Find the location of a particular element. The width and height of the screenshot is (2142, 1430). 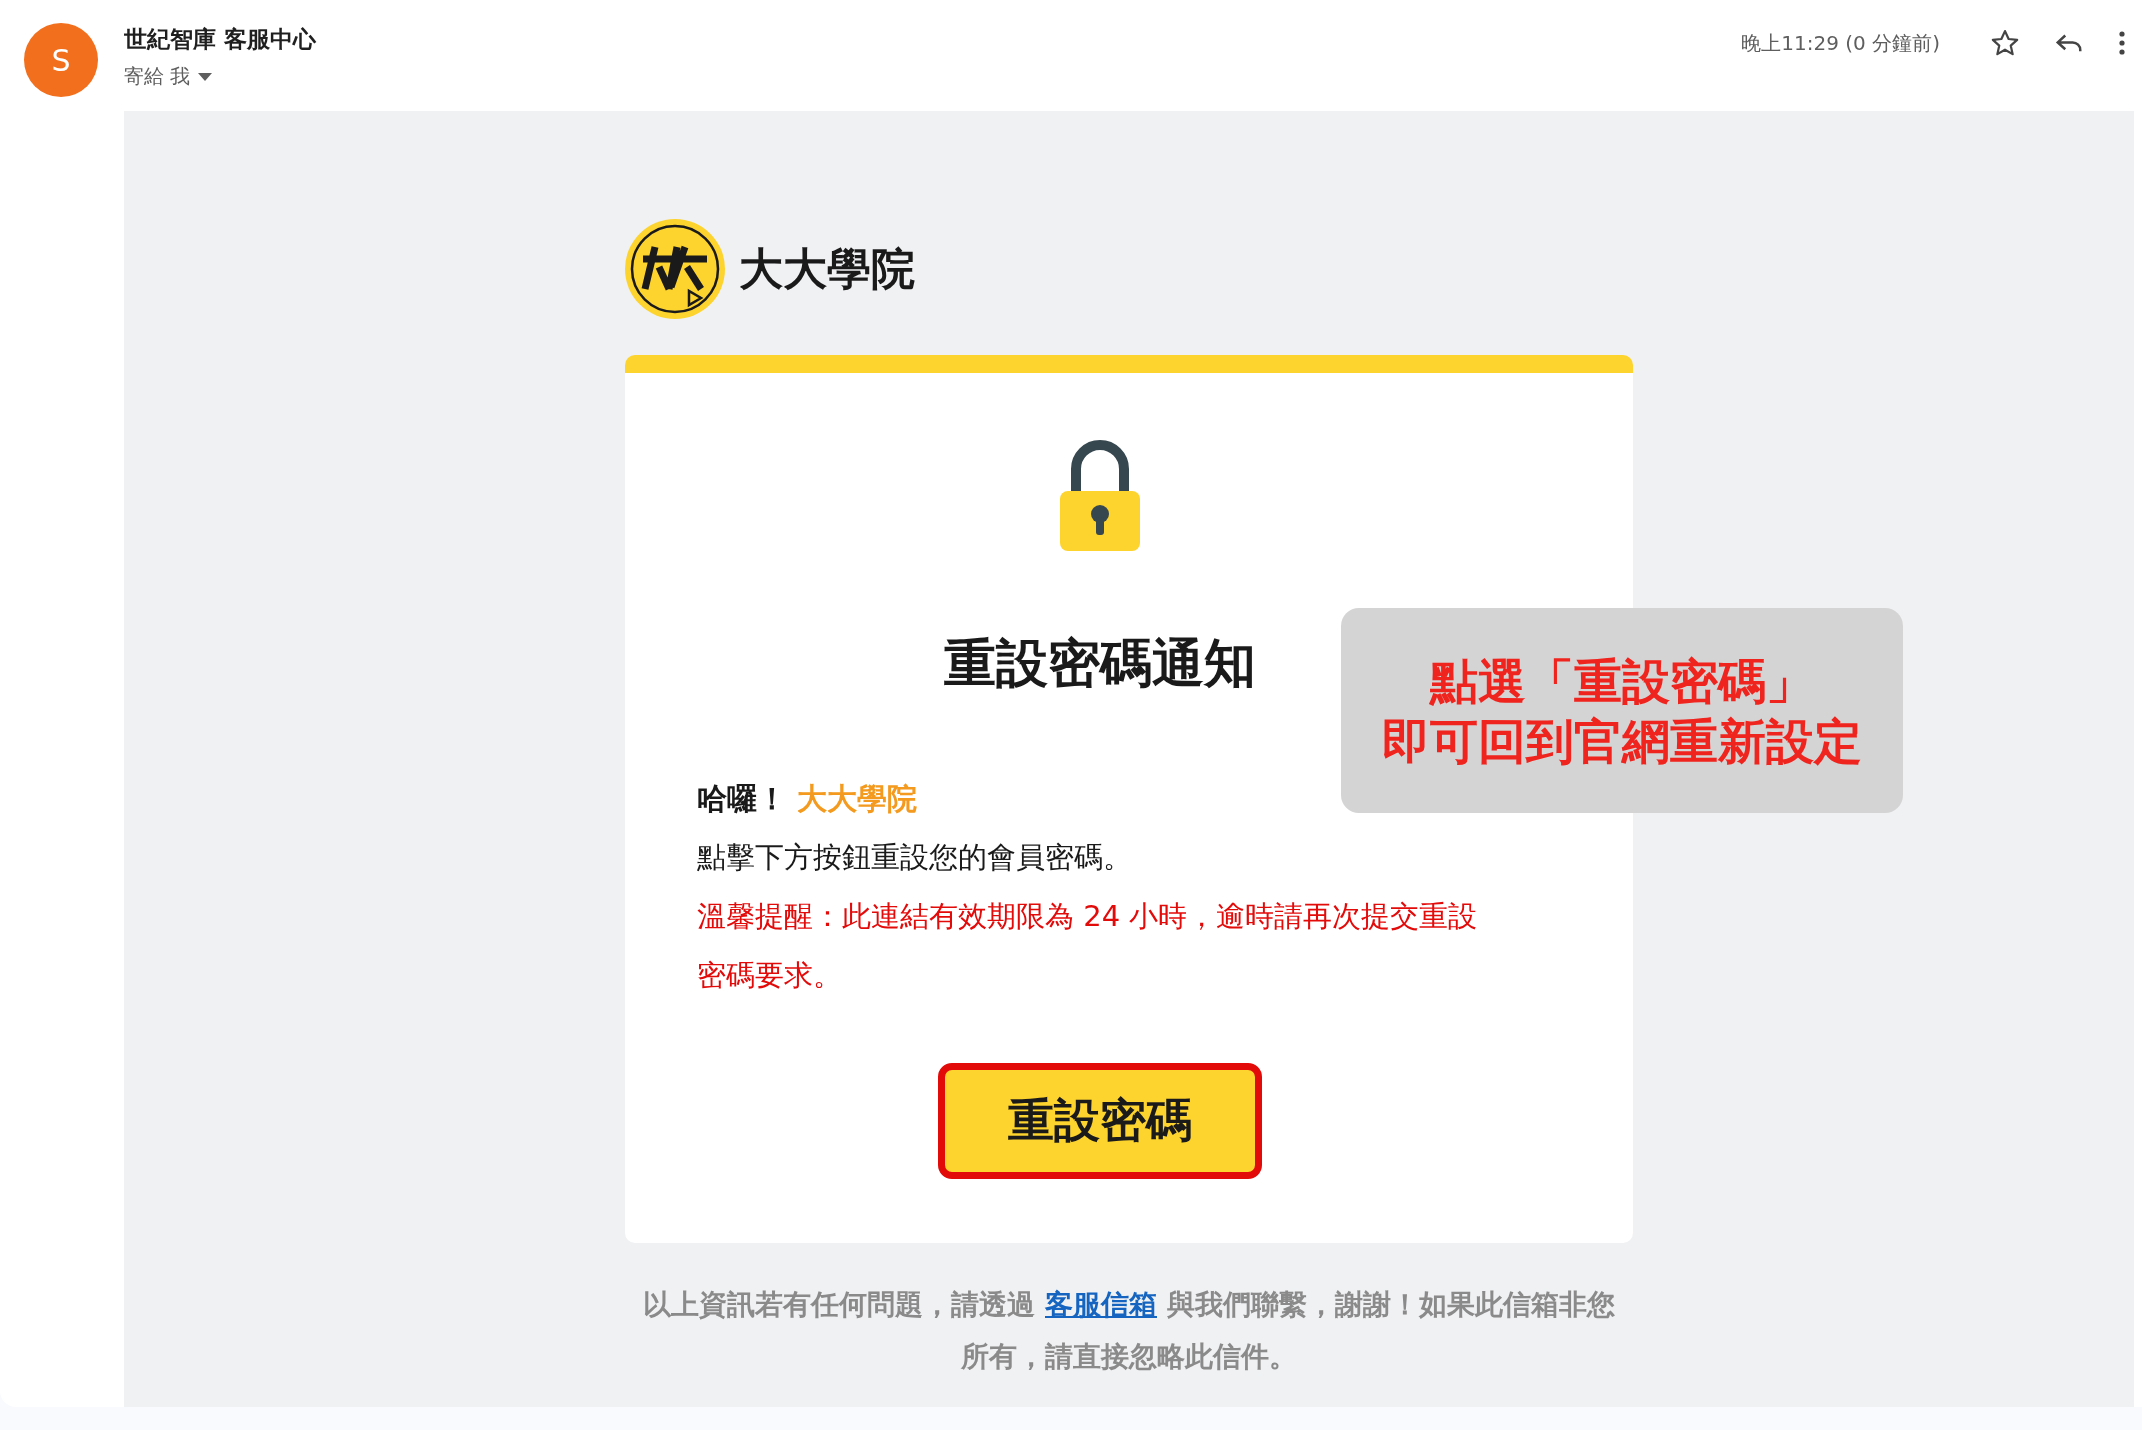

brand-name: 大大學院 is located at coordinates (827, 268).